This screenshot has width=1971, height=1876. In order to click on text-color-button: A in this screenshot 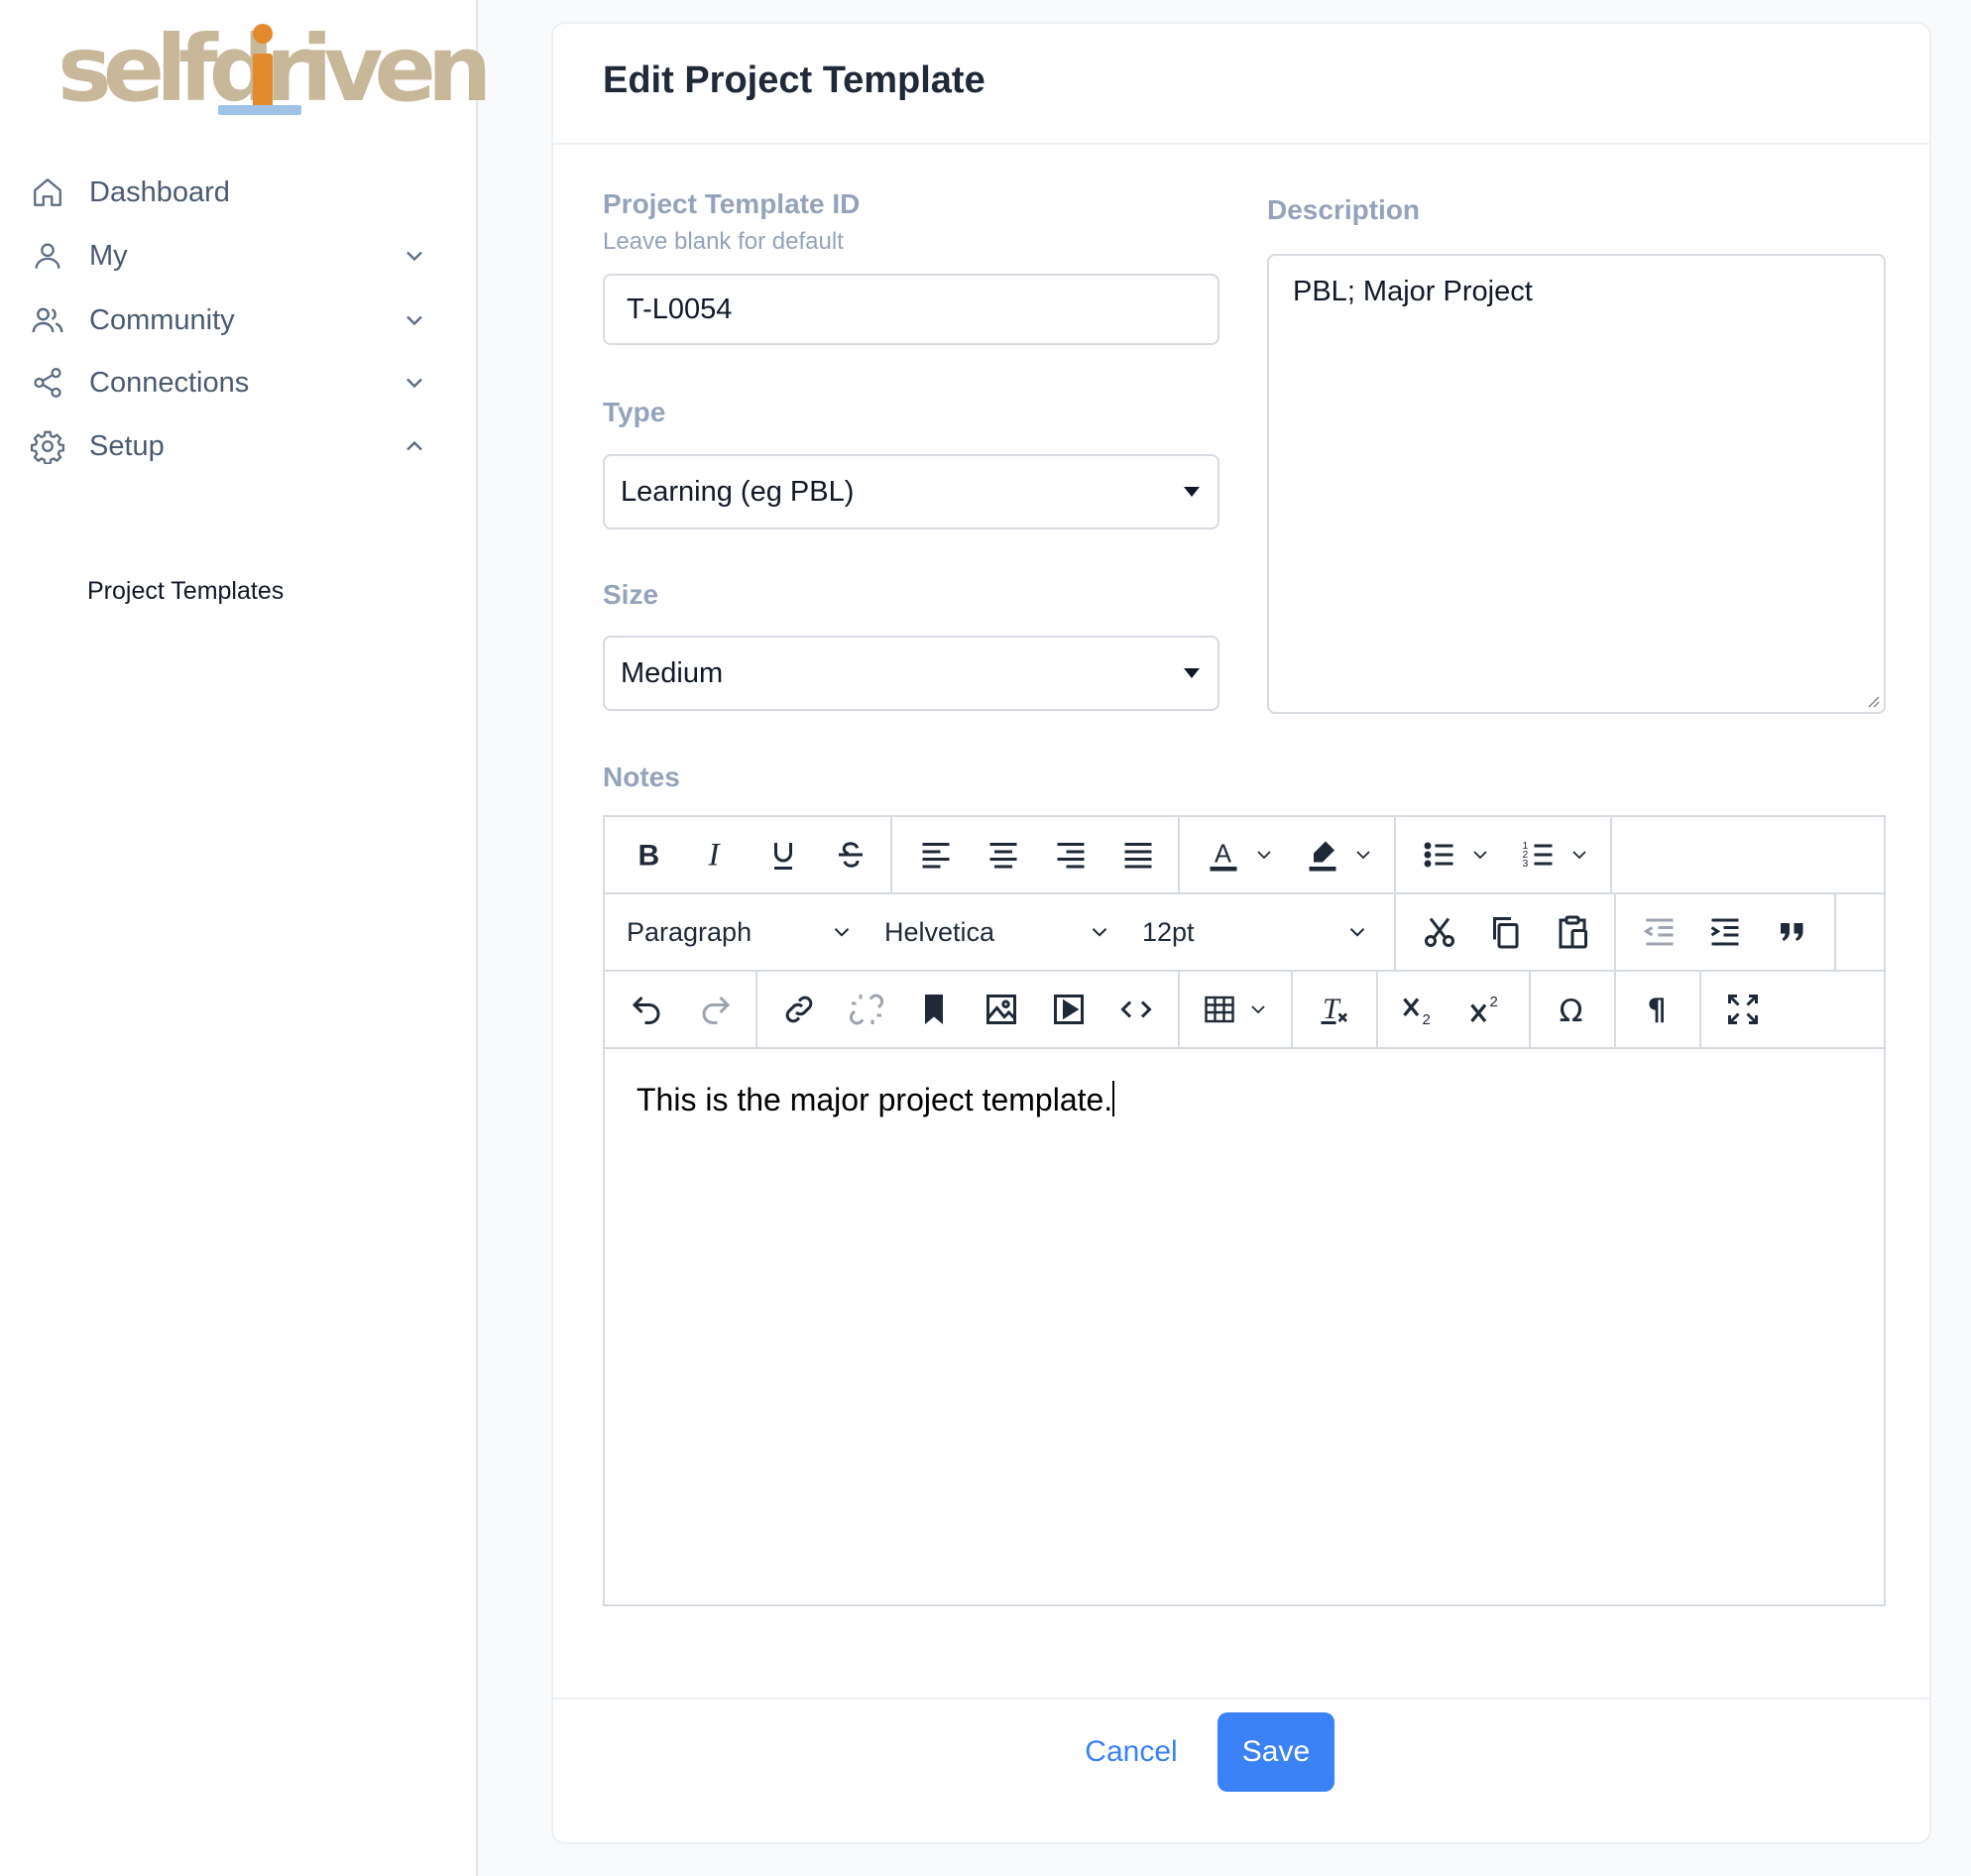, I will do `click(1223, 854)`.